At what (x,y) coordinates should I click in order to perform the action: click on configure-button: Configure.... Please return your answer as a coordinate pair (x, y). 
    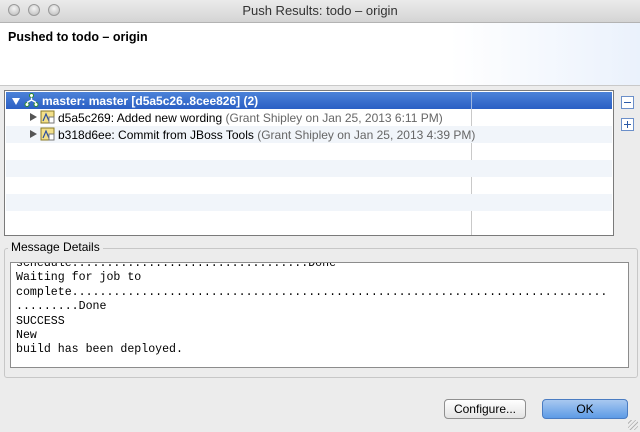
    Looking at the image, I should click on (485, 409).